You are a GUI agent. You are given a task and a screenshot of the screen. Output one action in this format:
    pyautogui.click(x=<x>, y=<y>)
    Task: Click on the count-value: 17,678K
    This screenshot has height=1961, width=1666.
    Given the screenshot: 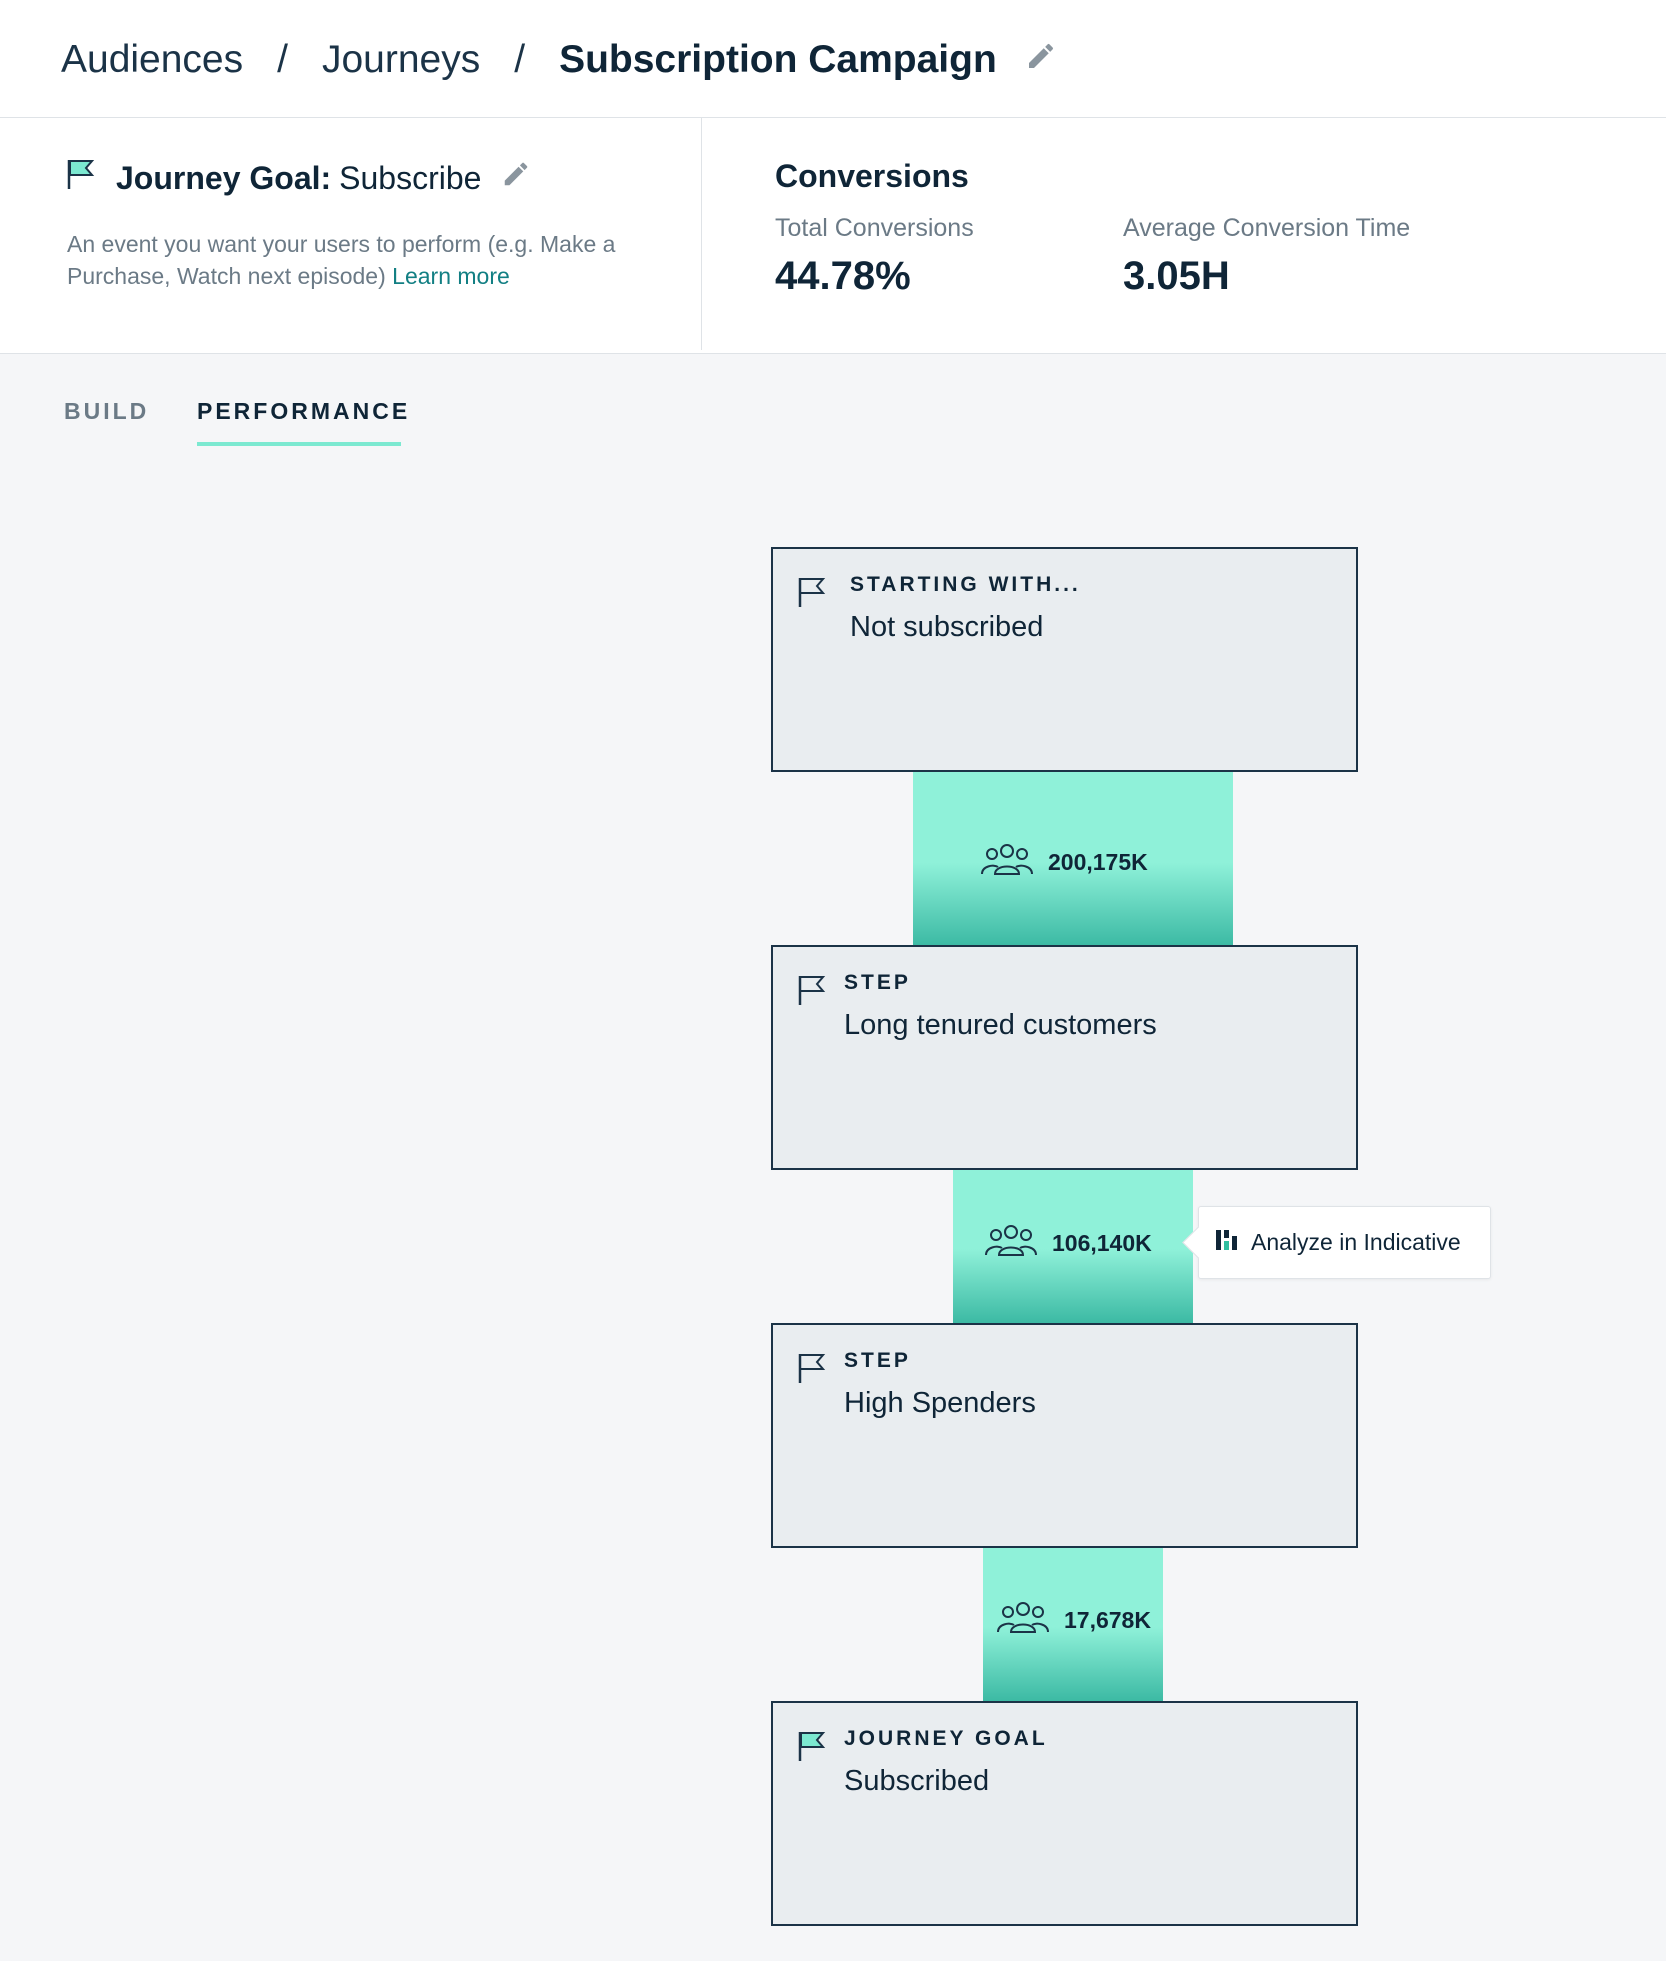 What is the action you would take?
    pyautogui.click(x=1107, y=1619)
    